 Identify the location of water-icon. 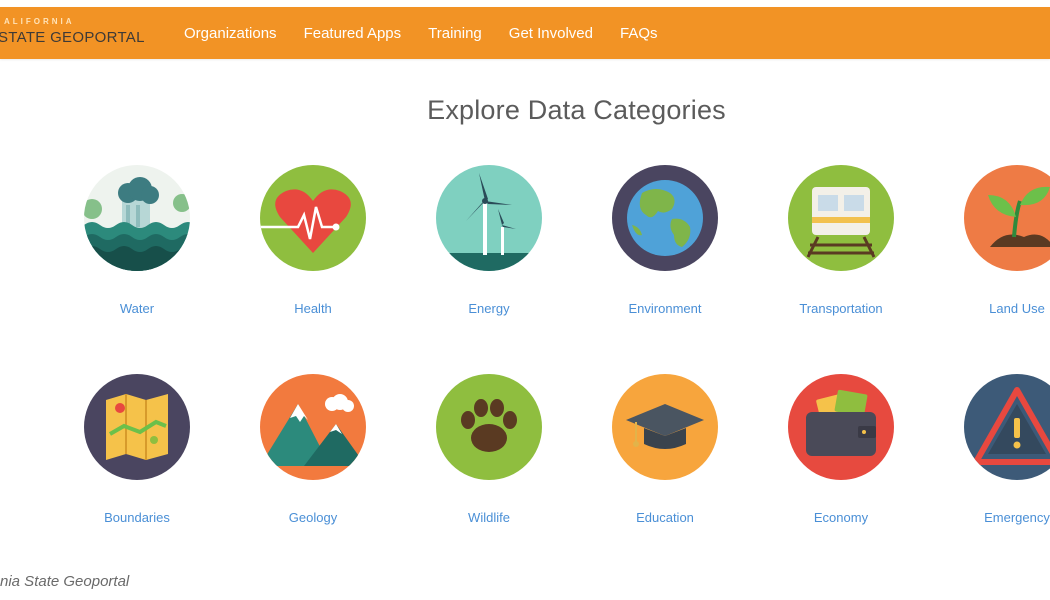
(137, 218).